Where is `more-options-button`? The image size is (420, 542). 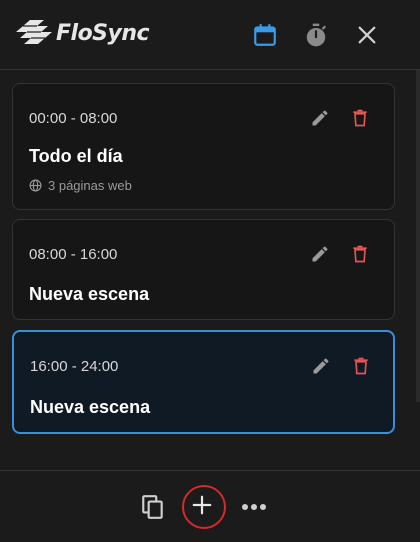 more-options-button is located at coordinates (254, 507).